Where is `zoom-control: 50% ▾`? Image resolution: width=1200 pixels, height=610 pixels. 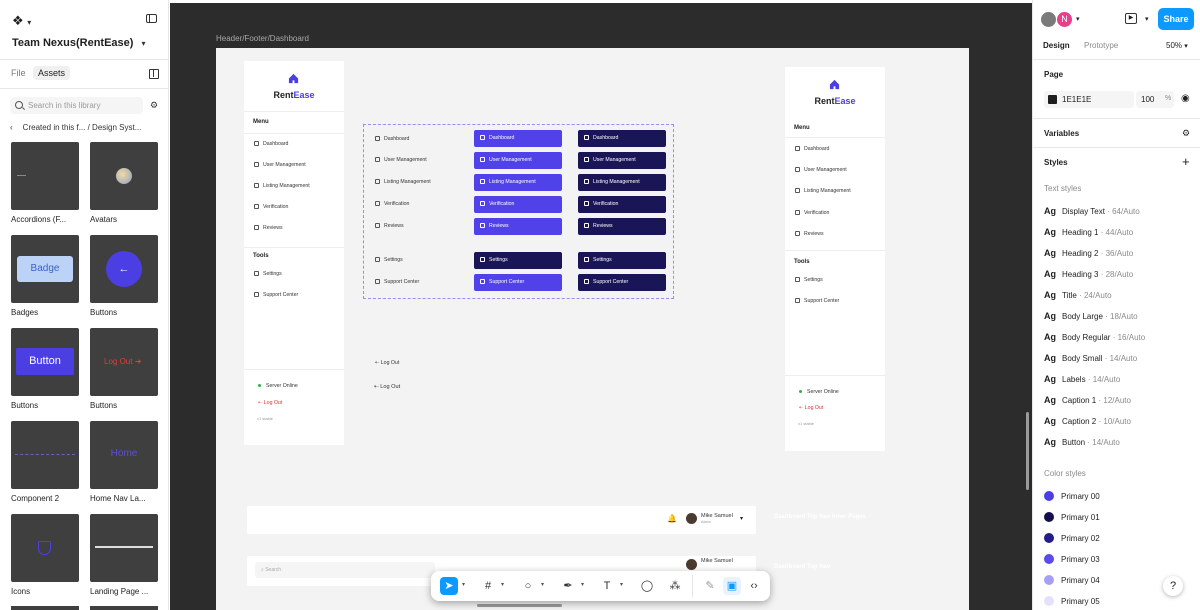 zoom-control: 50% ▾ is located at coordinates (1177, 45).